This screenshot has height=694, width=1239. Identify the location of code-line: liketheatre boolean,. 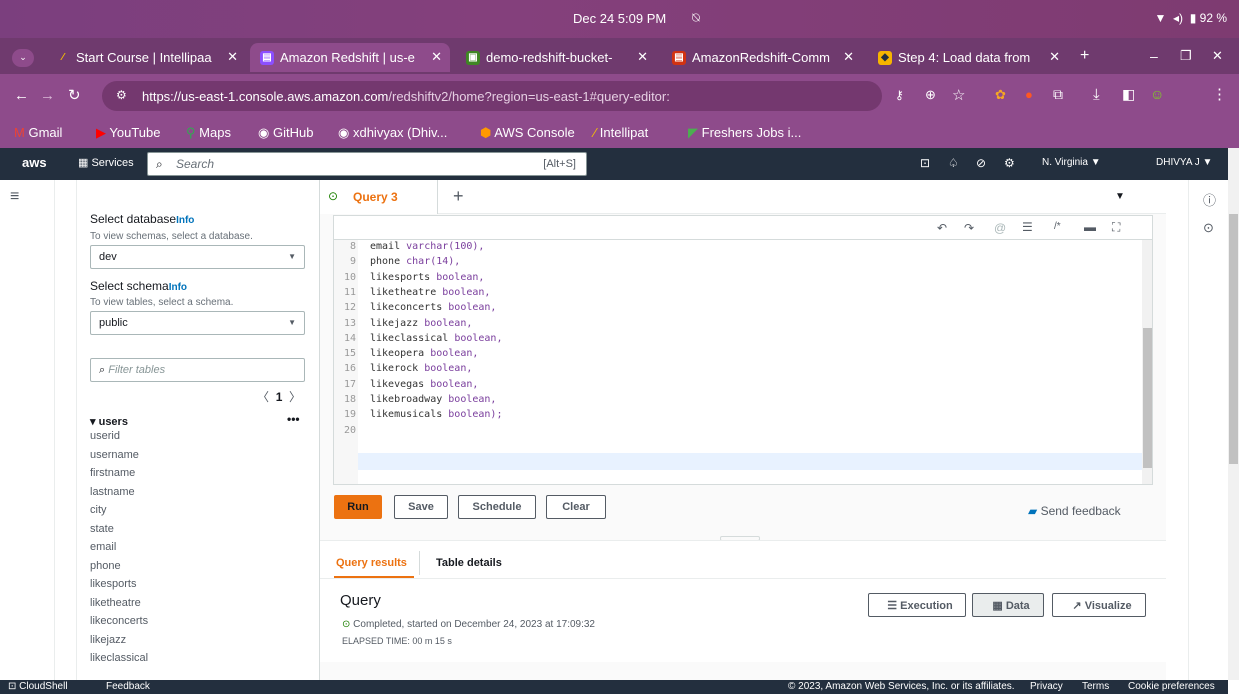
(430, 292).